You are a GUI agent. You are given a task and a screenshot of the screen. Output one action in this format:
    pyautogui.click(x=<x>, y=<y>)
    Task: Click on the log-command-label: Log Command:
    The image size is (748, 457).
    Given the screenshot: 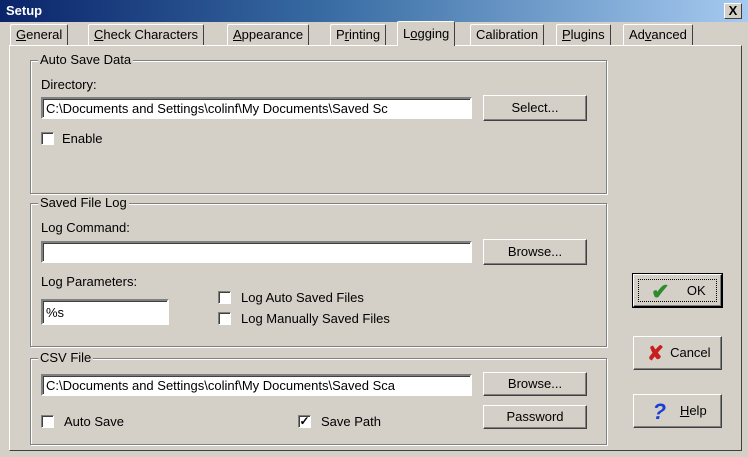 What is the action you would take?
    pyautogui.click(x=85, y=227)
    